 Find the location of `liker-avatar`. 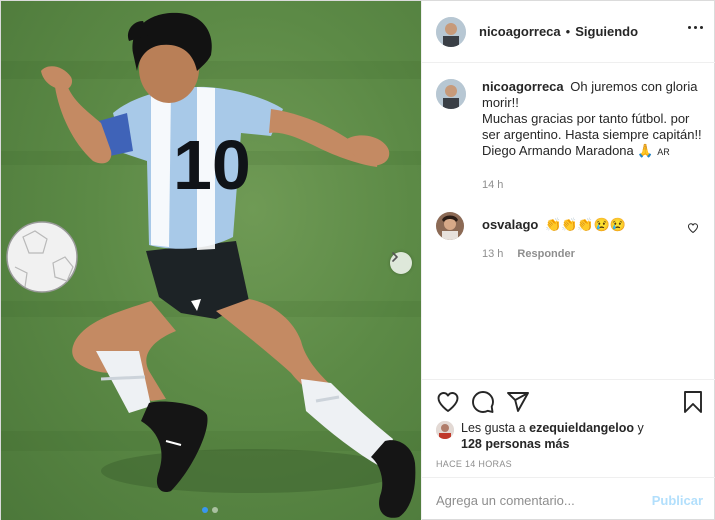

liker-avatar is located at coordinates (445, 430).